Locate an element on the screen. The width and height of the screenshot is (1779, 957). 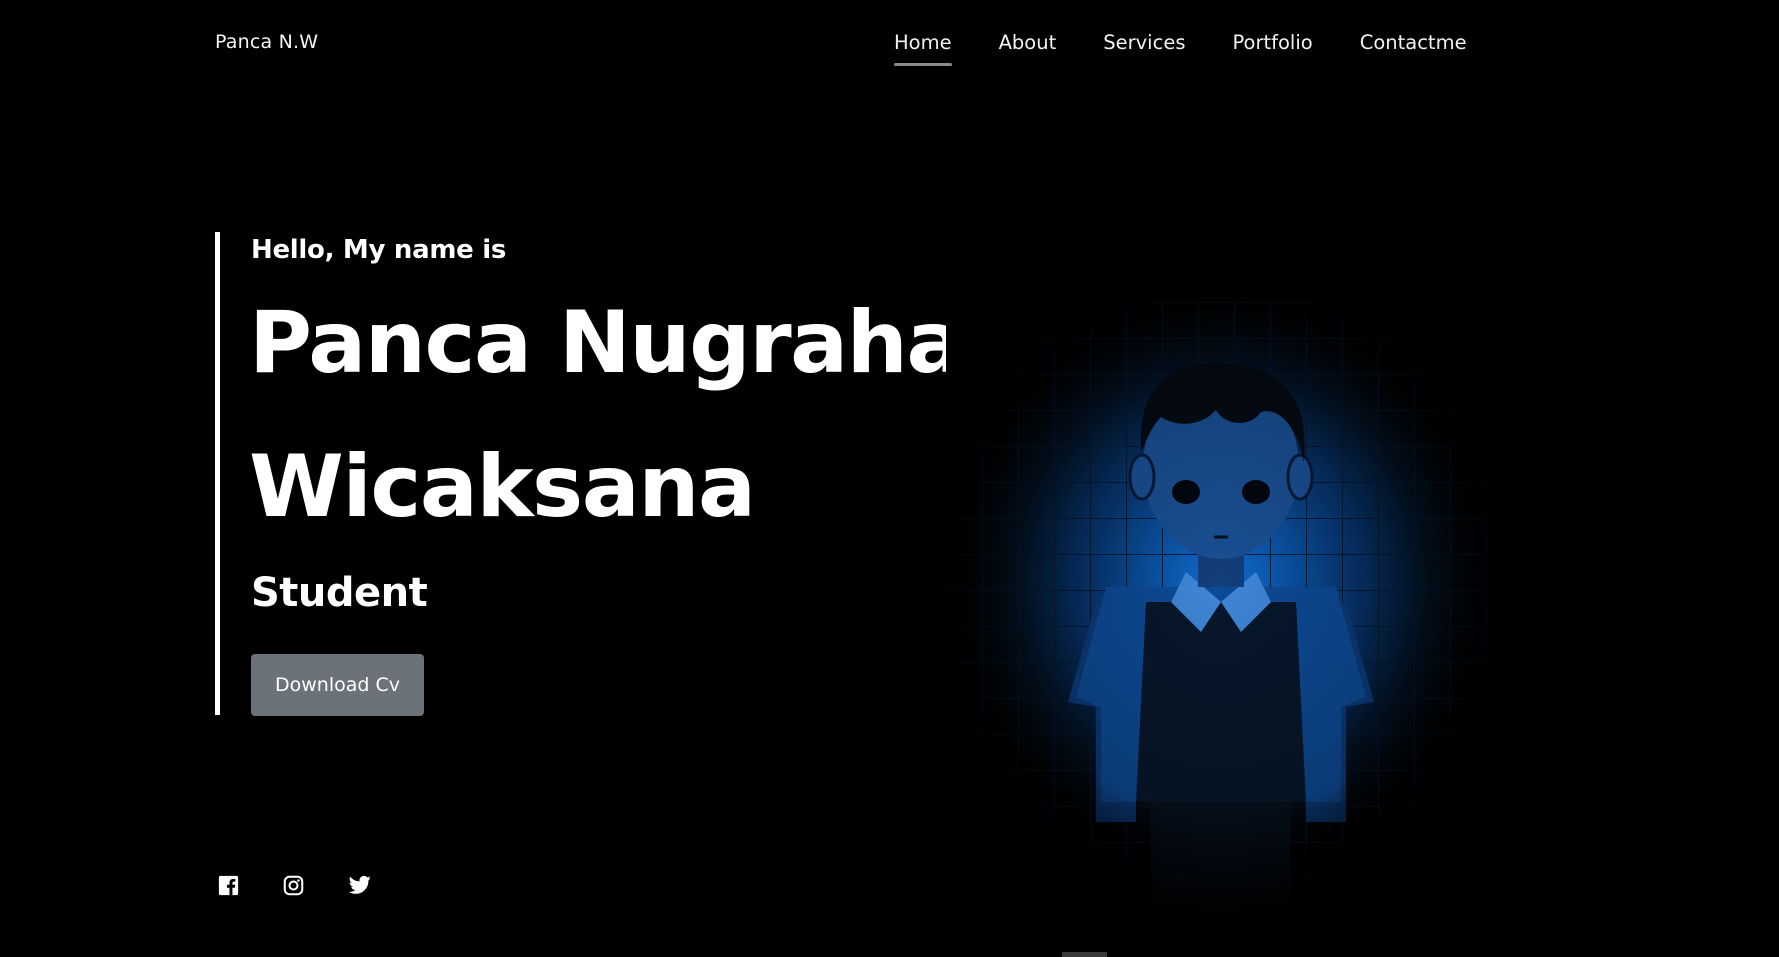
nav-portfolio: Portfolio is located at coordinates (1272, 42).